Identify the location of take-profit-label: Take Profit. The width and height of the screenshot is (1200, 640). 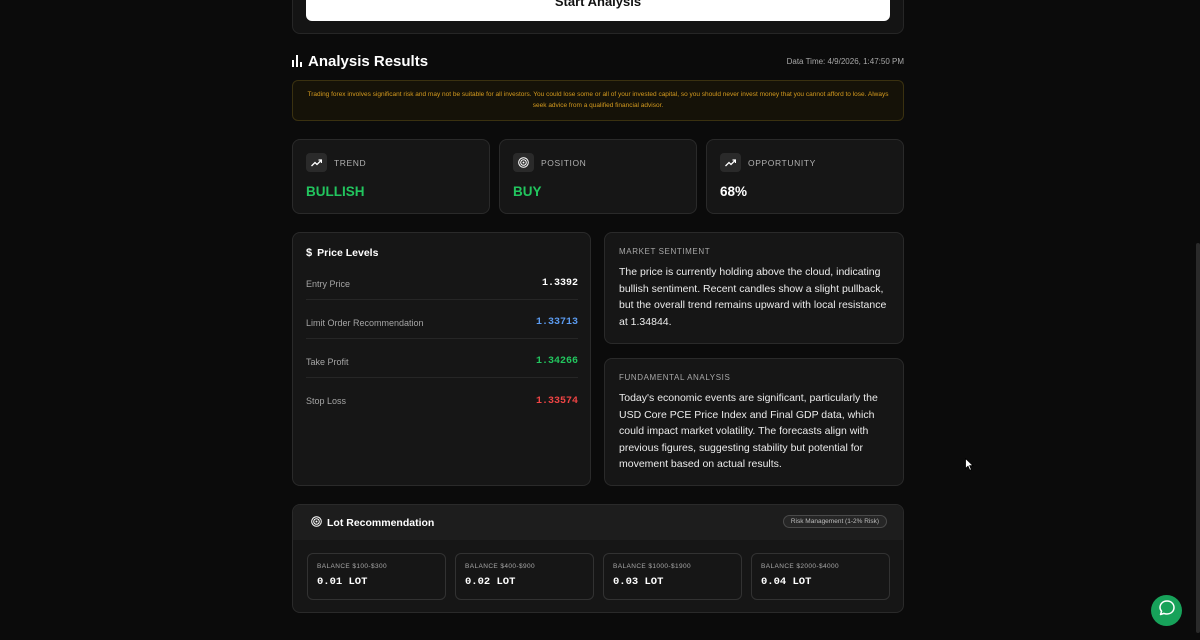
(327, 361).